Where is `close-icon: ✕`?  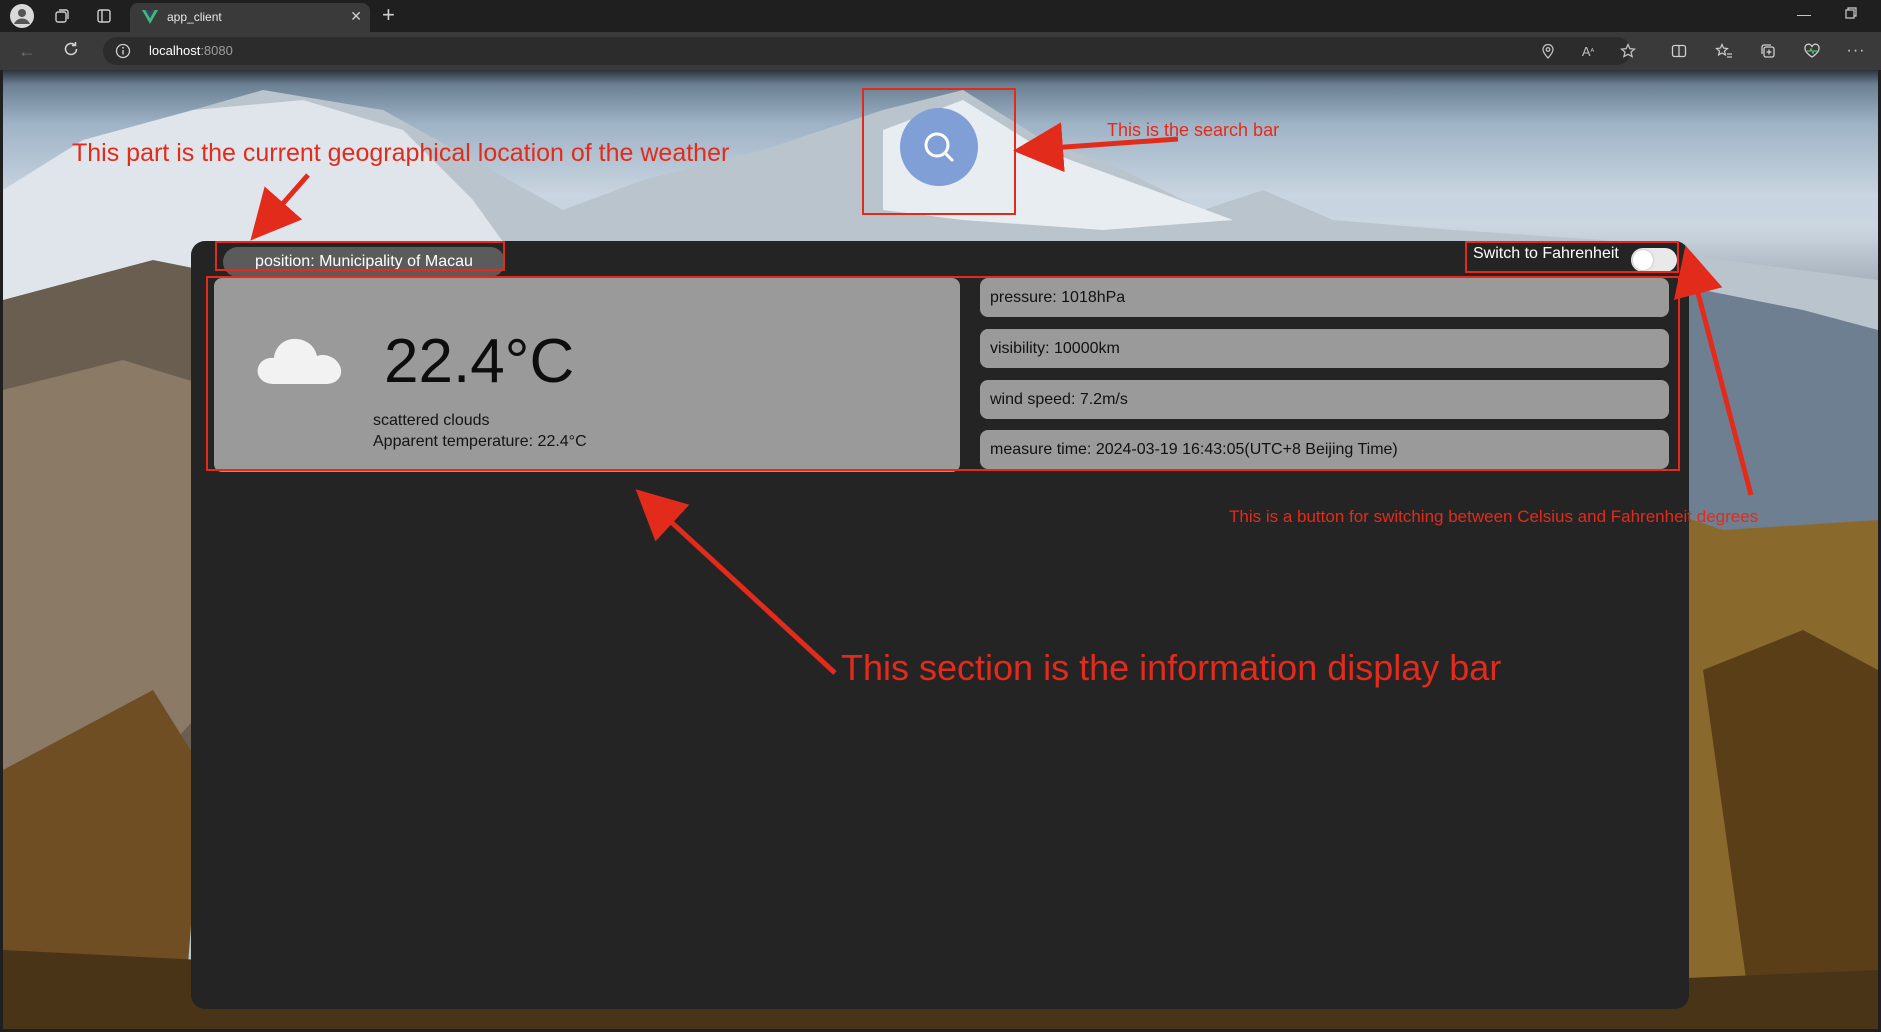 close-icon: ✕ is located at coordinates (356, 16).